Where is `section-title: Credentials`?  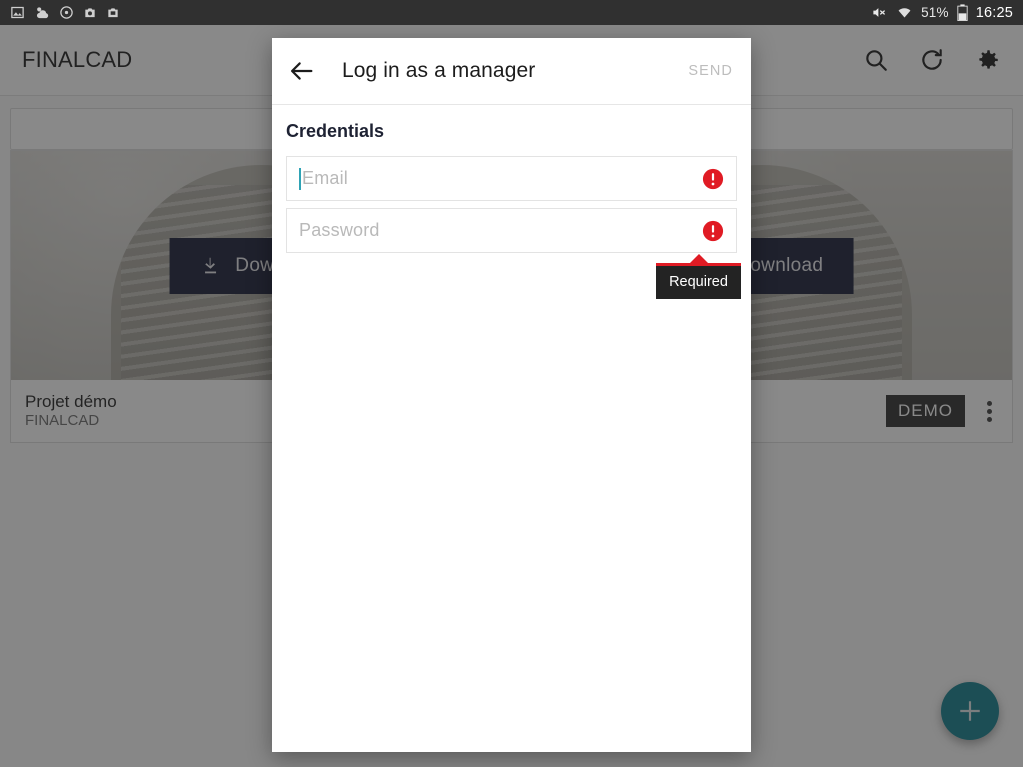 section-title: Credentials is located at coordinates (335, 131).